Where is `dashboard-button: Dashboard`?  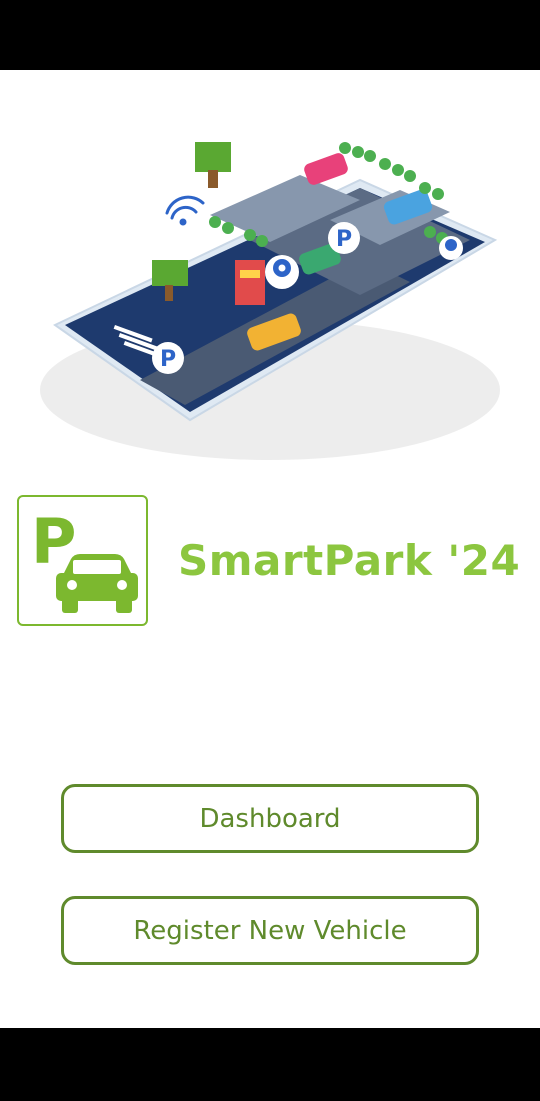 dashboard-button: Dashboard is located at coordinates (270, 818).